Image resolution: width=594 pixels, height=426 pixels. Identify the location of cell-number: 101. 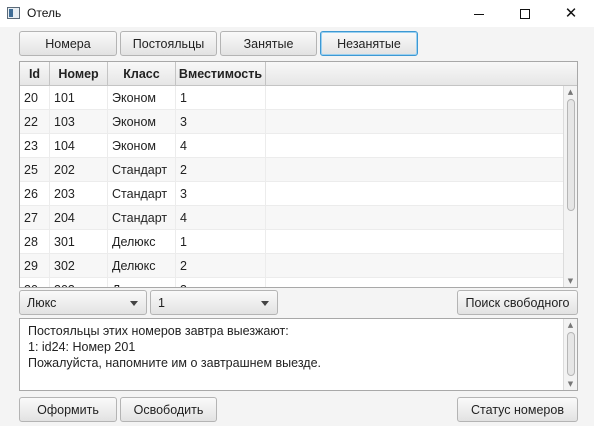
(79, 98).